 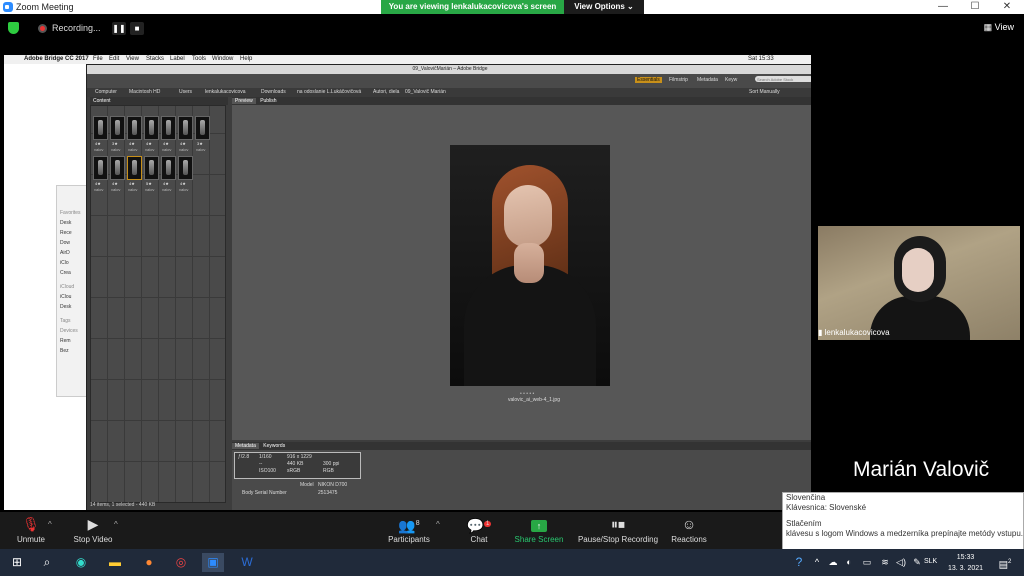 I want to click on thumbnail-label: valov, so click(x=184, y=149).